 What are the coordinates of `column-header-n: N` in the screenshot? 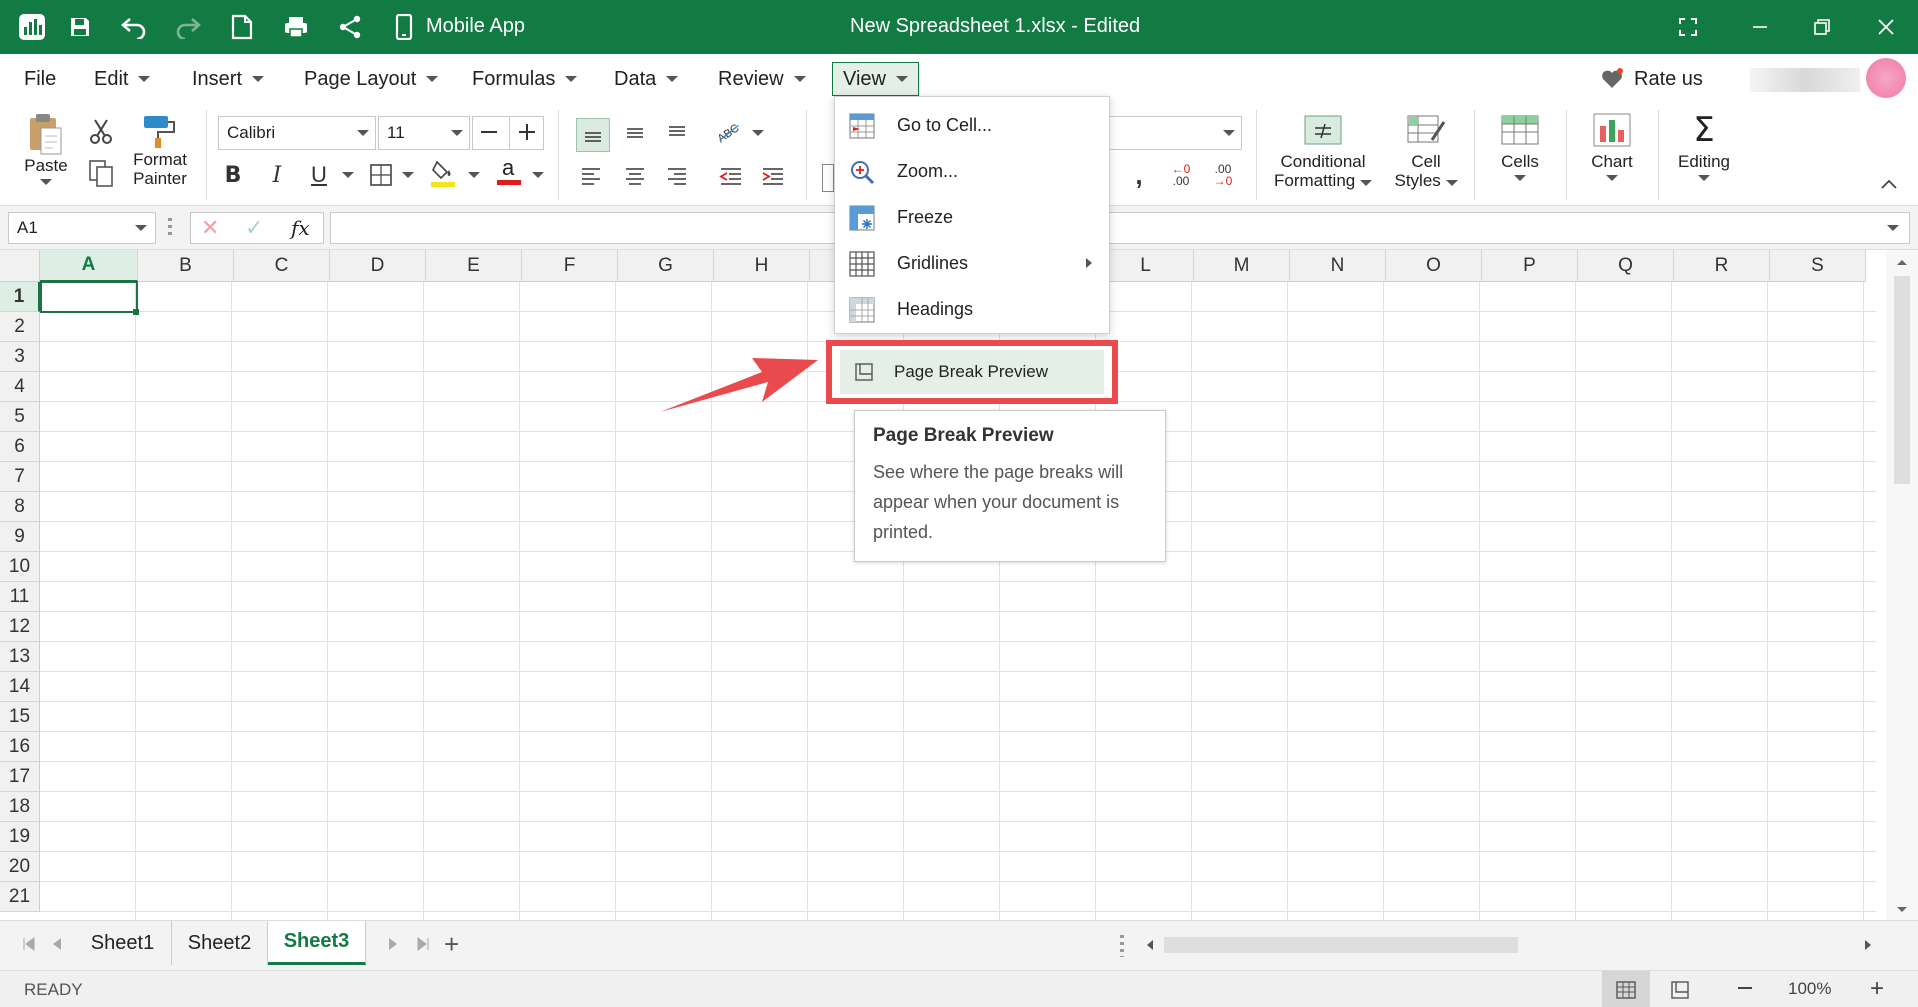 It's located at (1338, 266).